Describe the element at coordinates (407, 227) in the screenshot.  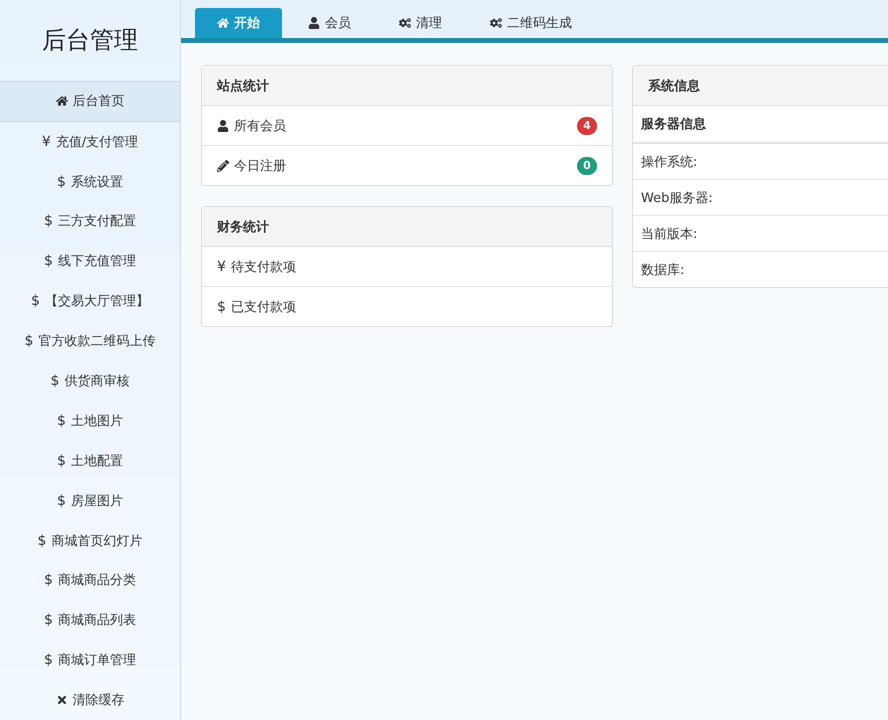
I see `card-title: 财务统计` at that location.